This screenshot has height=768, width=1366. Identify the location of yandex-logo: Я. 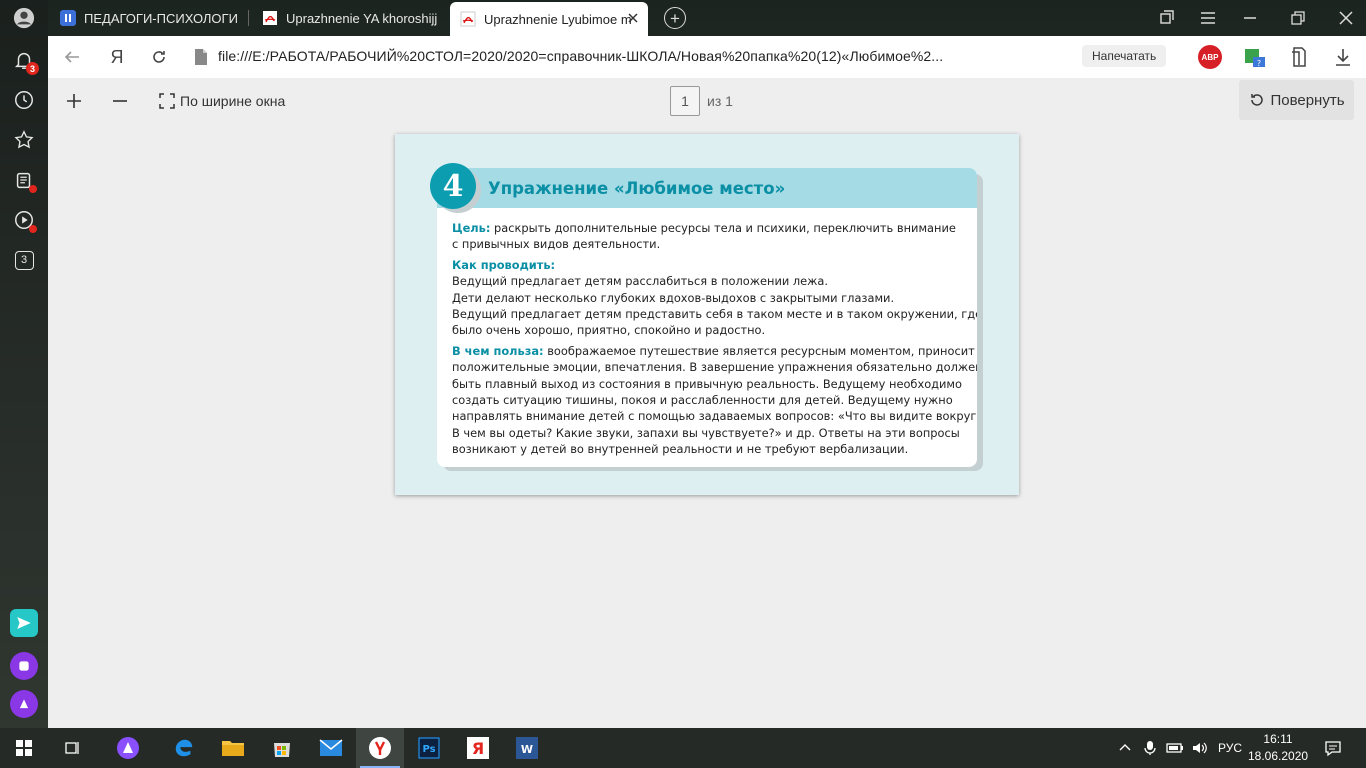
(117, 57).